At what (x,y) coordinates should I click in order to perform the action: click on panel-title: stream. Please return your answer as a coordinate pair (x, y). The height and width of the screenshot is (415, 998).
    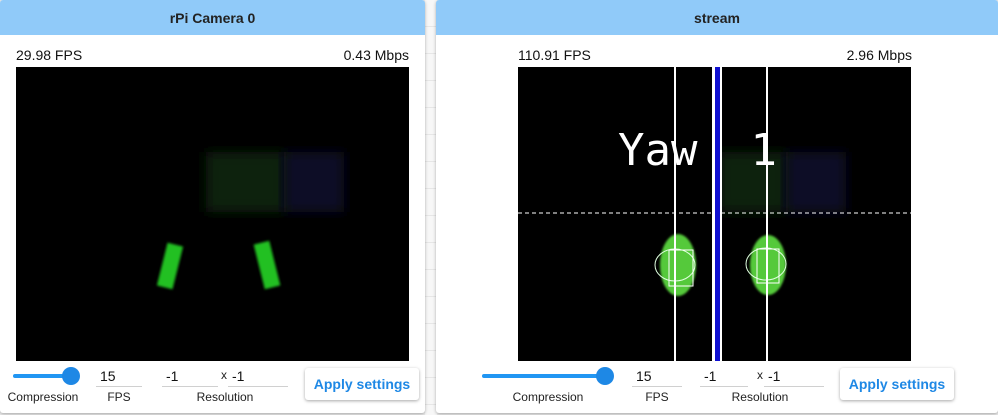
    Looking at the image, I should click on (717, 17).